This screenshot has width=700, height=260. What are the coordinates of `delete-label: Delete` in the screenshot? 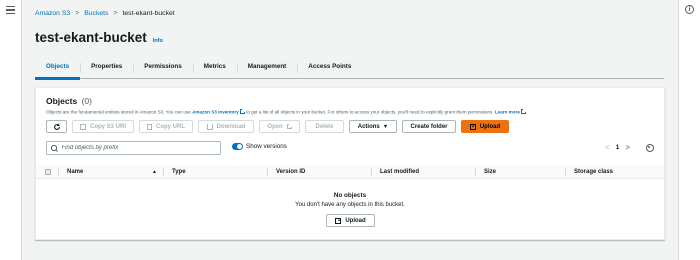 It's located at (324, 126).